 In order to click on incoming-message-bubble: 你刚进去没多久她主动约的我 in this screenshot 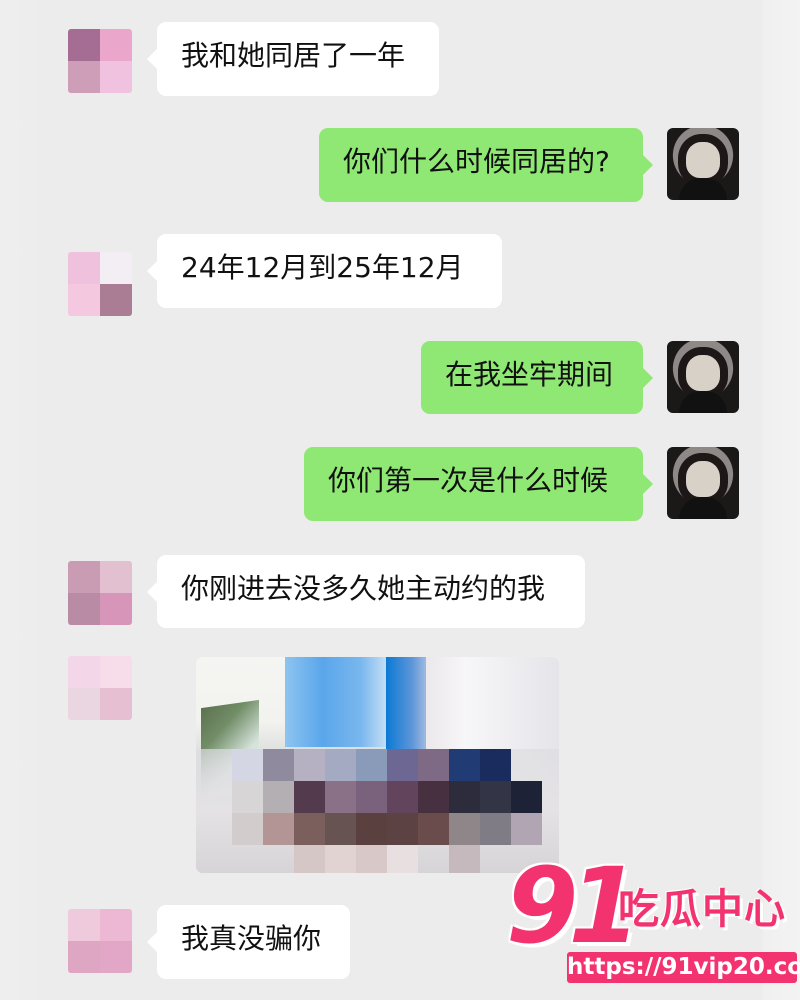, I will do `click(366, 591)`.